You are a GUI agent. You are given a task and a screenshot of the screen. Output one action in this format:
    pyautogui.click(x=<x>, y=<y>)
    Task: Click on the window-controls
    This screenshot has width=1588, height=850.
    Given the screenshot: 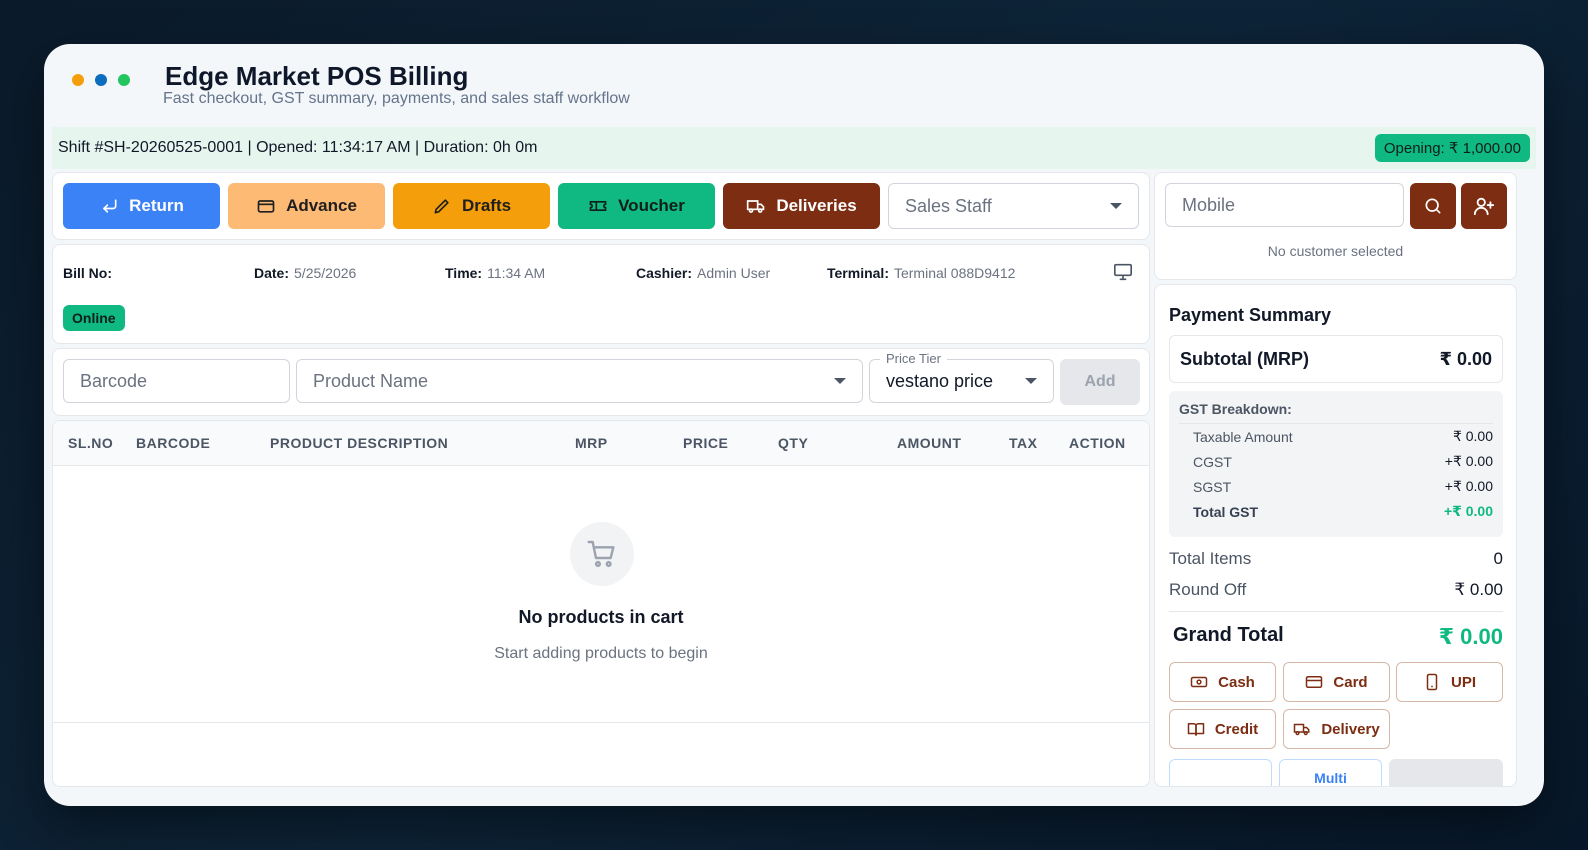 What is the action you would take?
    pyautogui.click(x=101, y=80)
    